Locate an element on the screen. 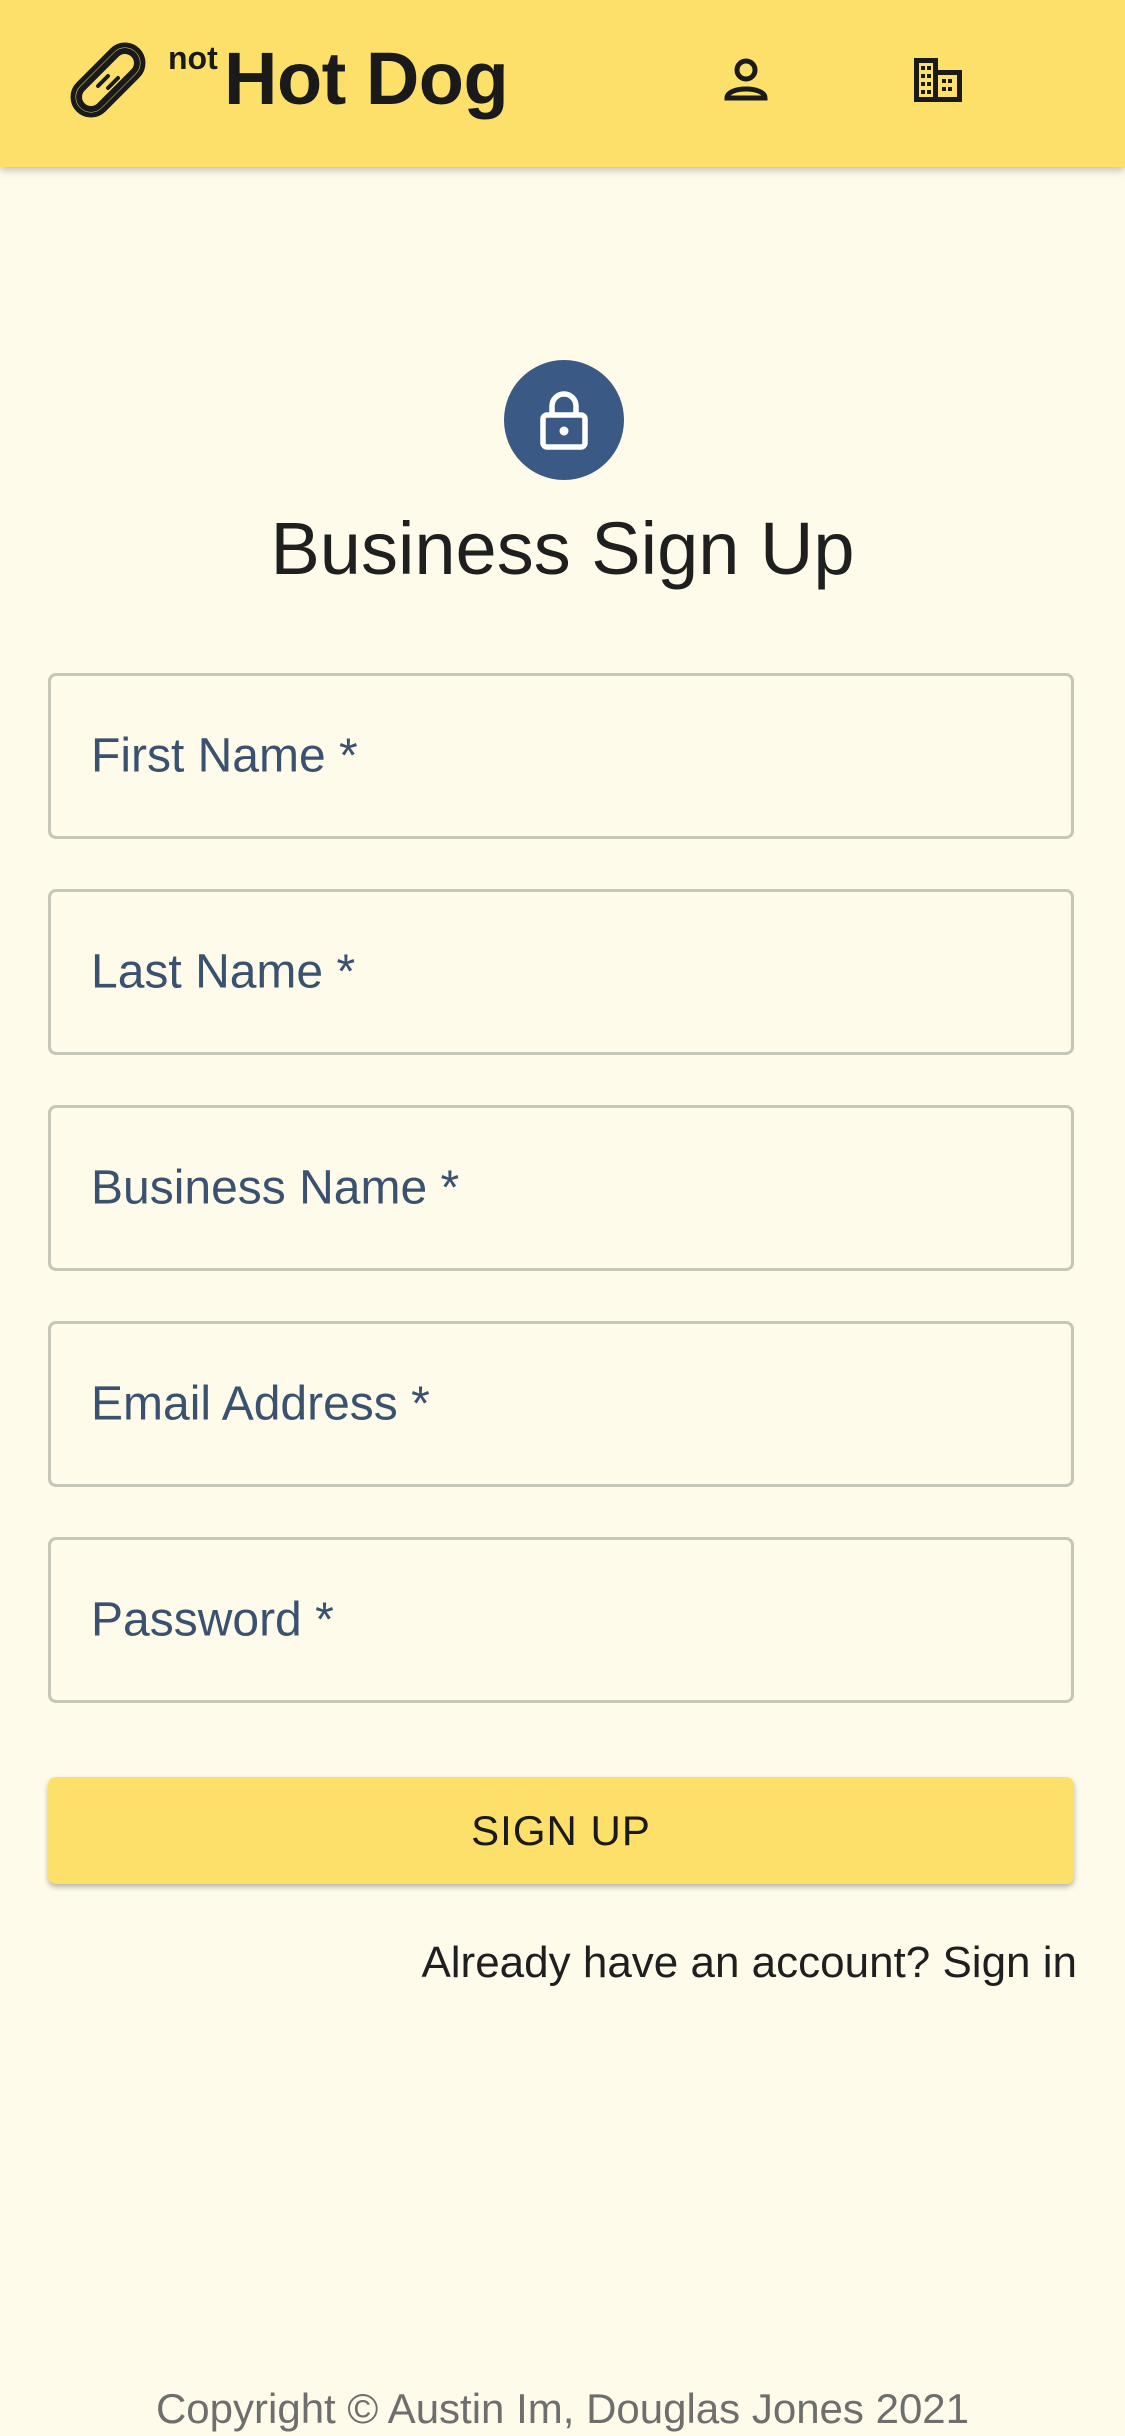 The image size is (1125, 2436). email-label: Email Address * is located at coordinates (260, 1404).